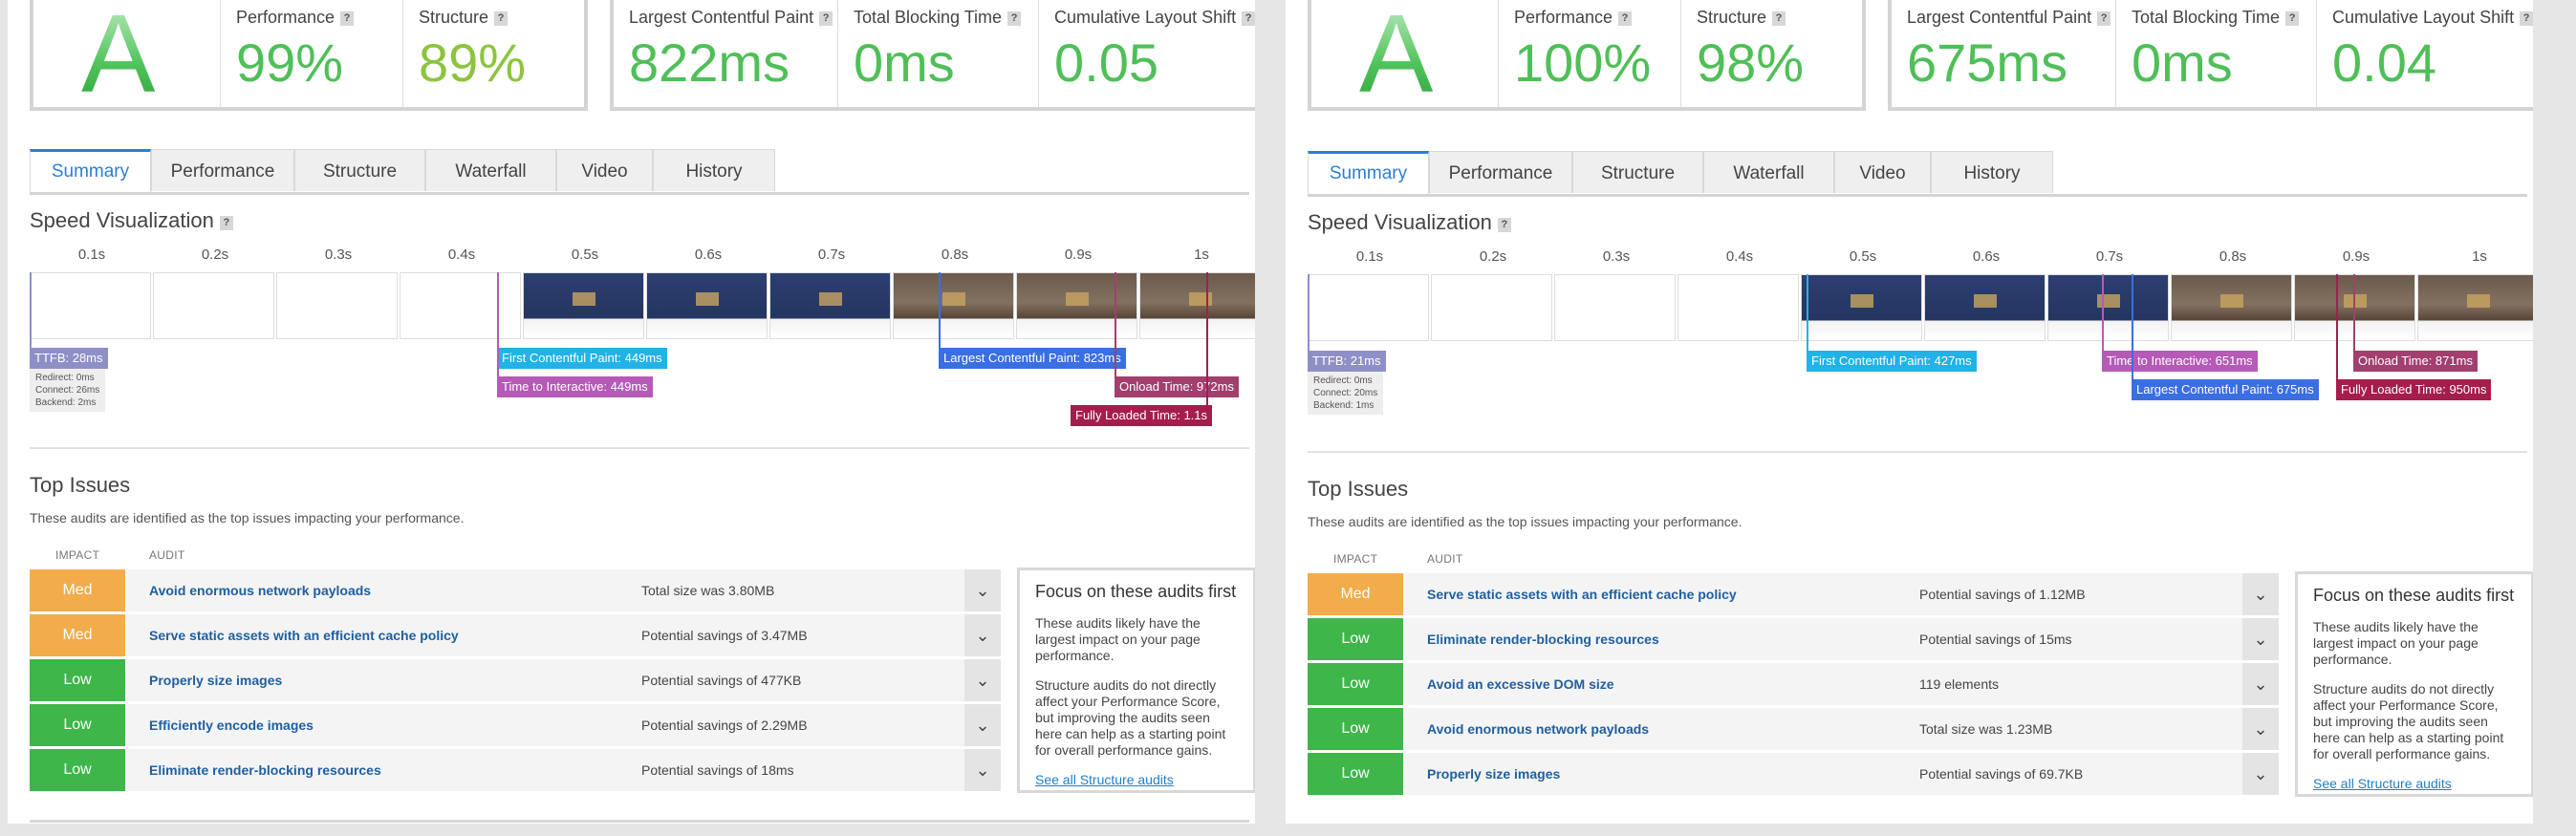 The width and height of the screenshot is (2576, 836). What do you see at coordinates (2354, 312) in the screenshot?
I see `onload-line` at bounding box center [2354, 312].